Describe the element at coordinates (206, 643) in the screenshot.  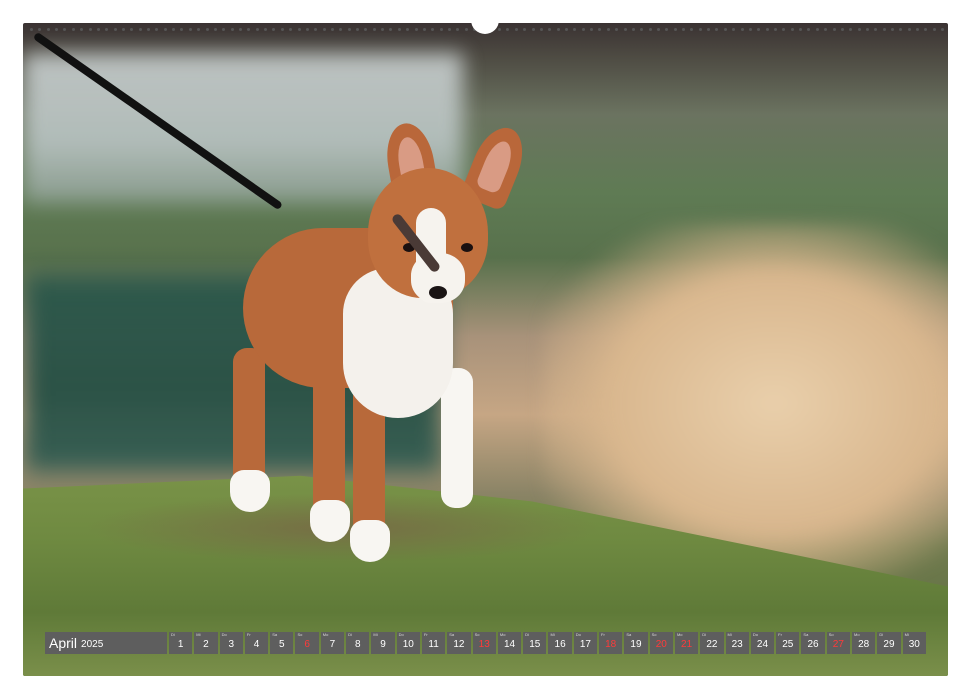
I see `calendar-day: Mi 2` at that location.